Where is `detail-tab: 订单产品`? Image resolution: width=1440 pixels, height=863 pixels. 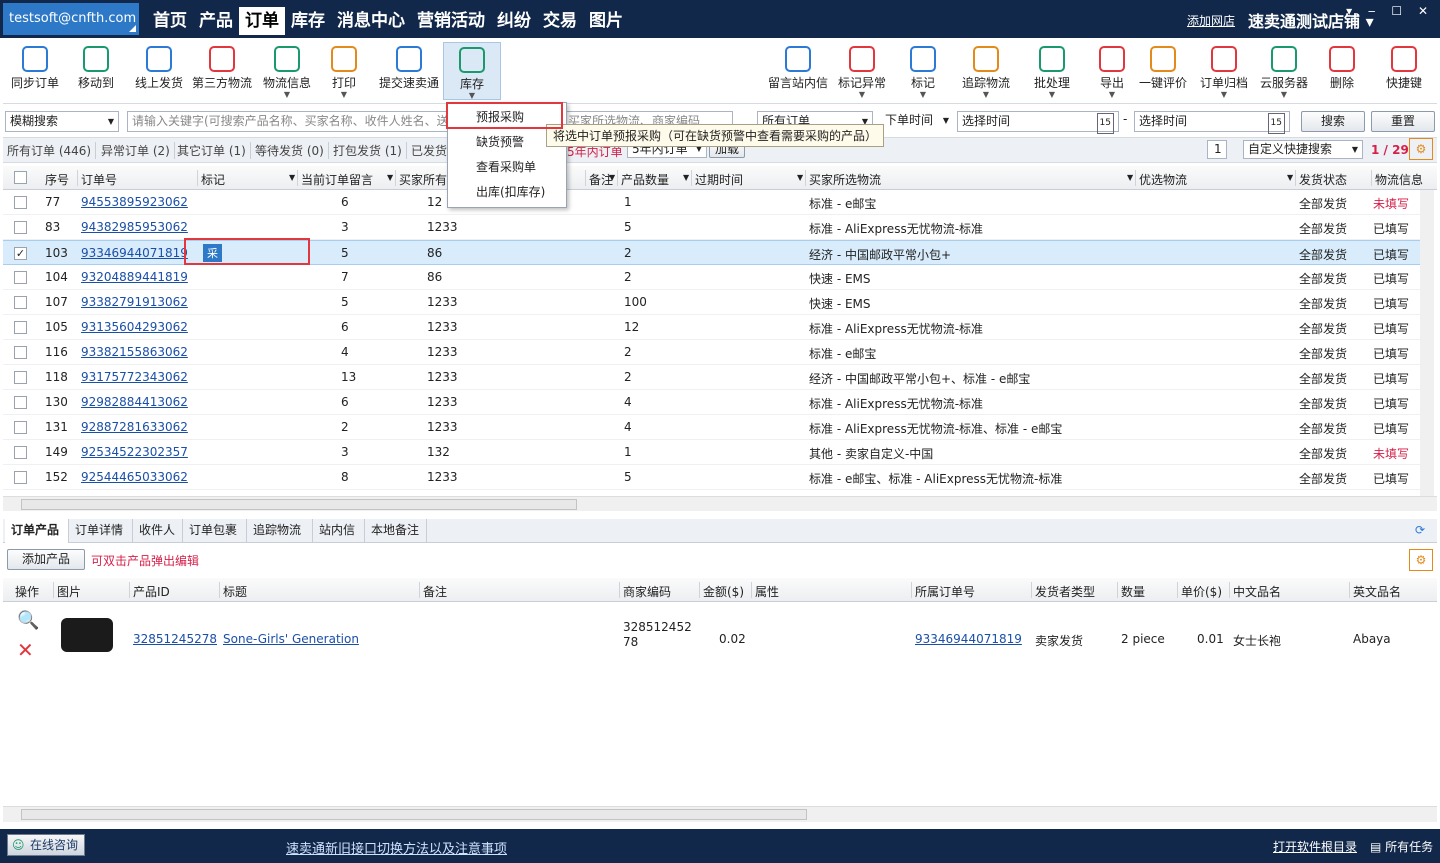
detail-tab: 订单产品 is located at coordinates (37, 531).